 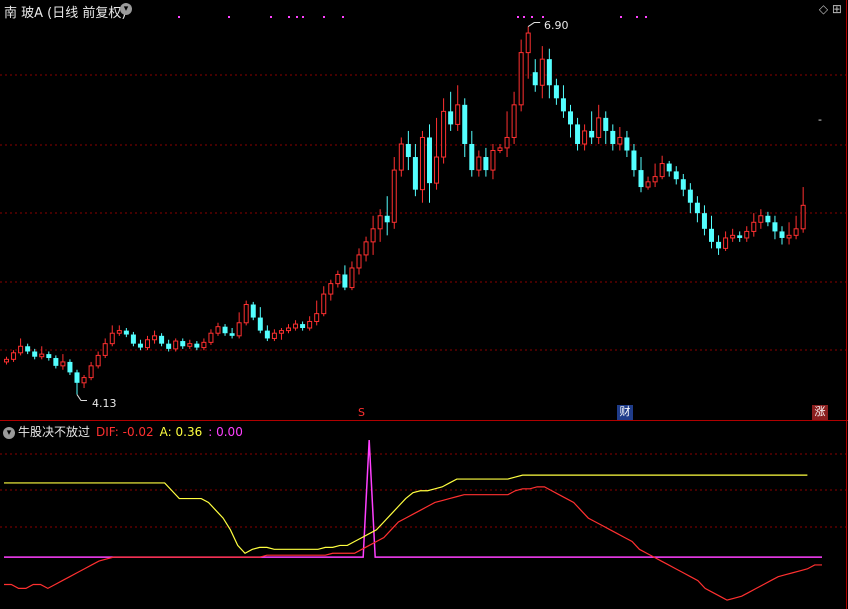 What do you see at coordinates (830, 9) in the screenshot?
I see `toolbar-icons: ◇ ⊞` at bounding box center [830, 9].